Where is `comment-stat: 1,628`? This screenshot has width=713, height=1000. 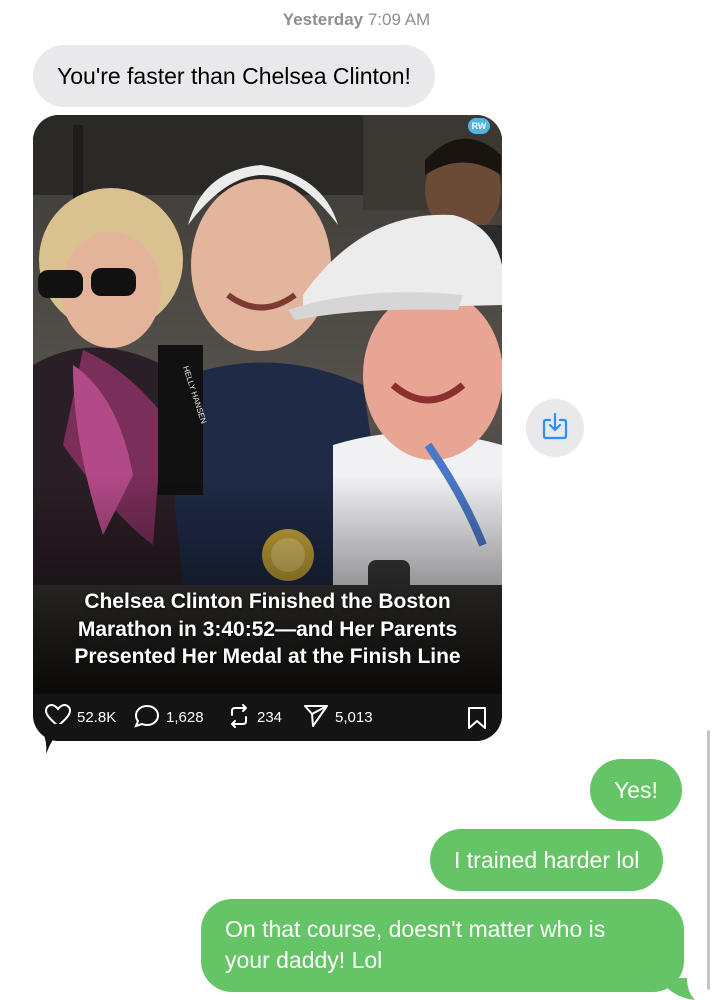 comment-stat: 1,628 is located at coordinates (169, 717).